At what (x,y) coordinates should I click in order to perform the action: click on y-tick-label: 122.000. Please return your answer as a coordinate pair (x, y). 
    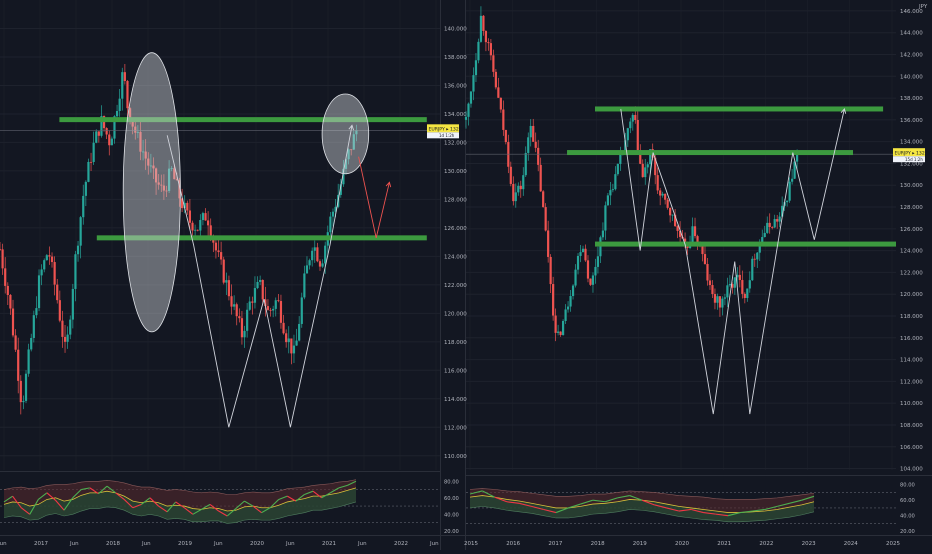
    Looking at the image, I should click on (455, 286).